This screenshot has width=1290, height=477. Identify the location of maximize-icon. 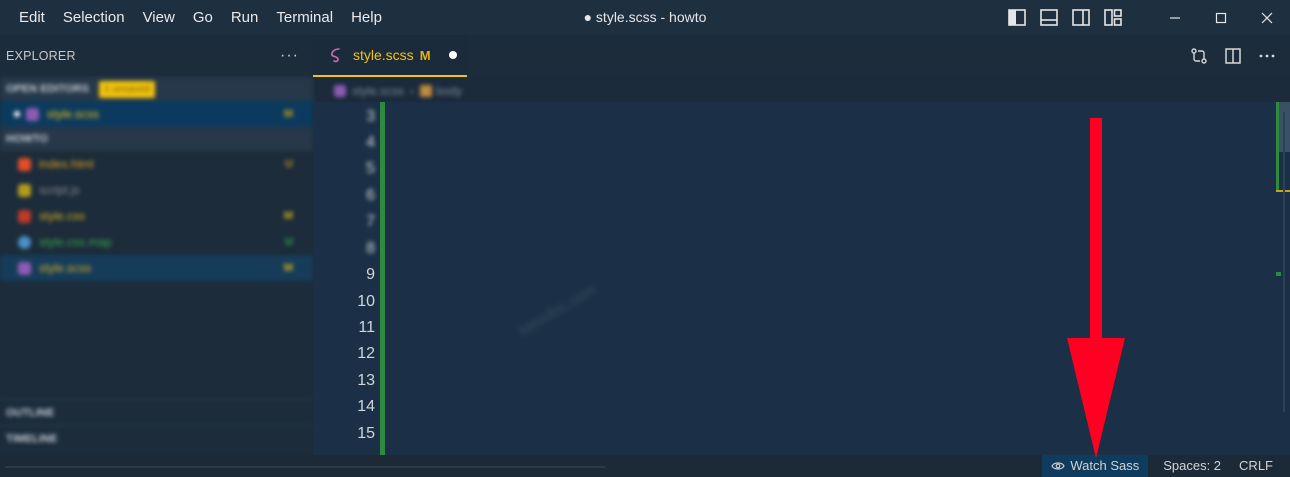
(1221, 17).